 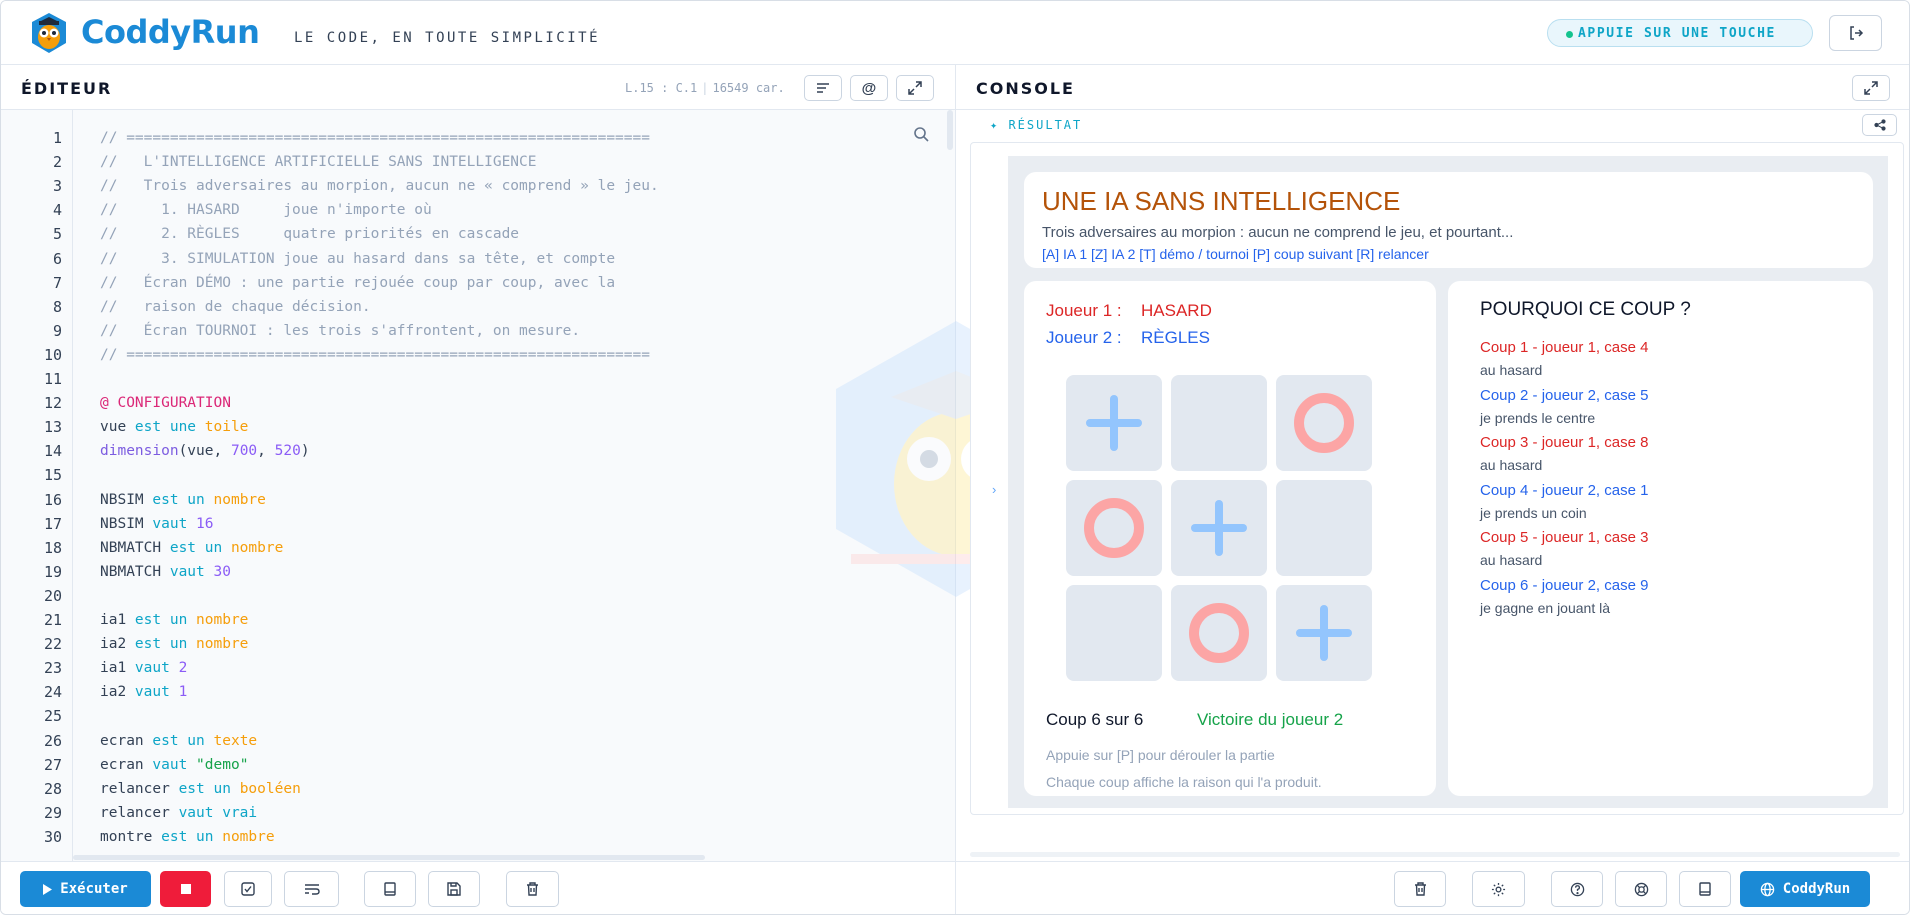 I want to click on code-line: NBMATCH vaut 30, so click(x=165, y=572).